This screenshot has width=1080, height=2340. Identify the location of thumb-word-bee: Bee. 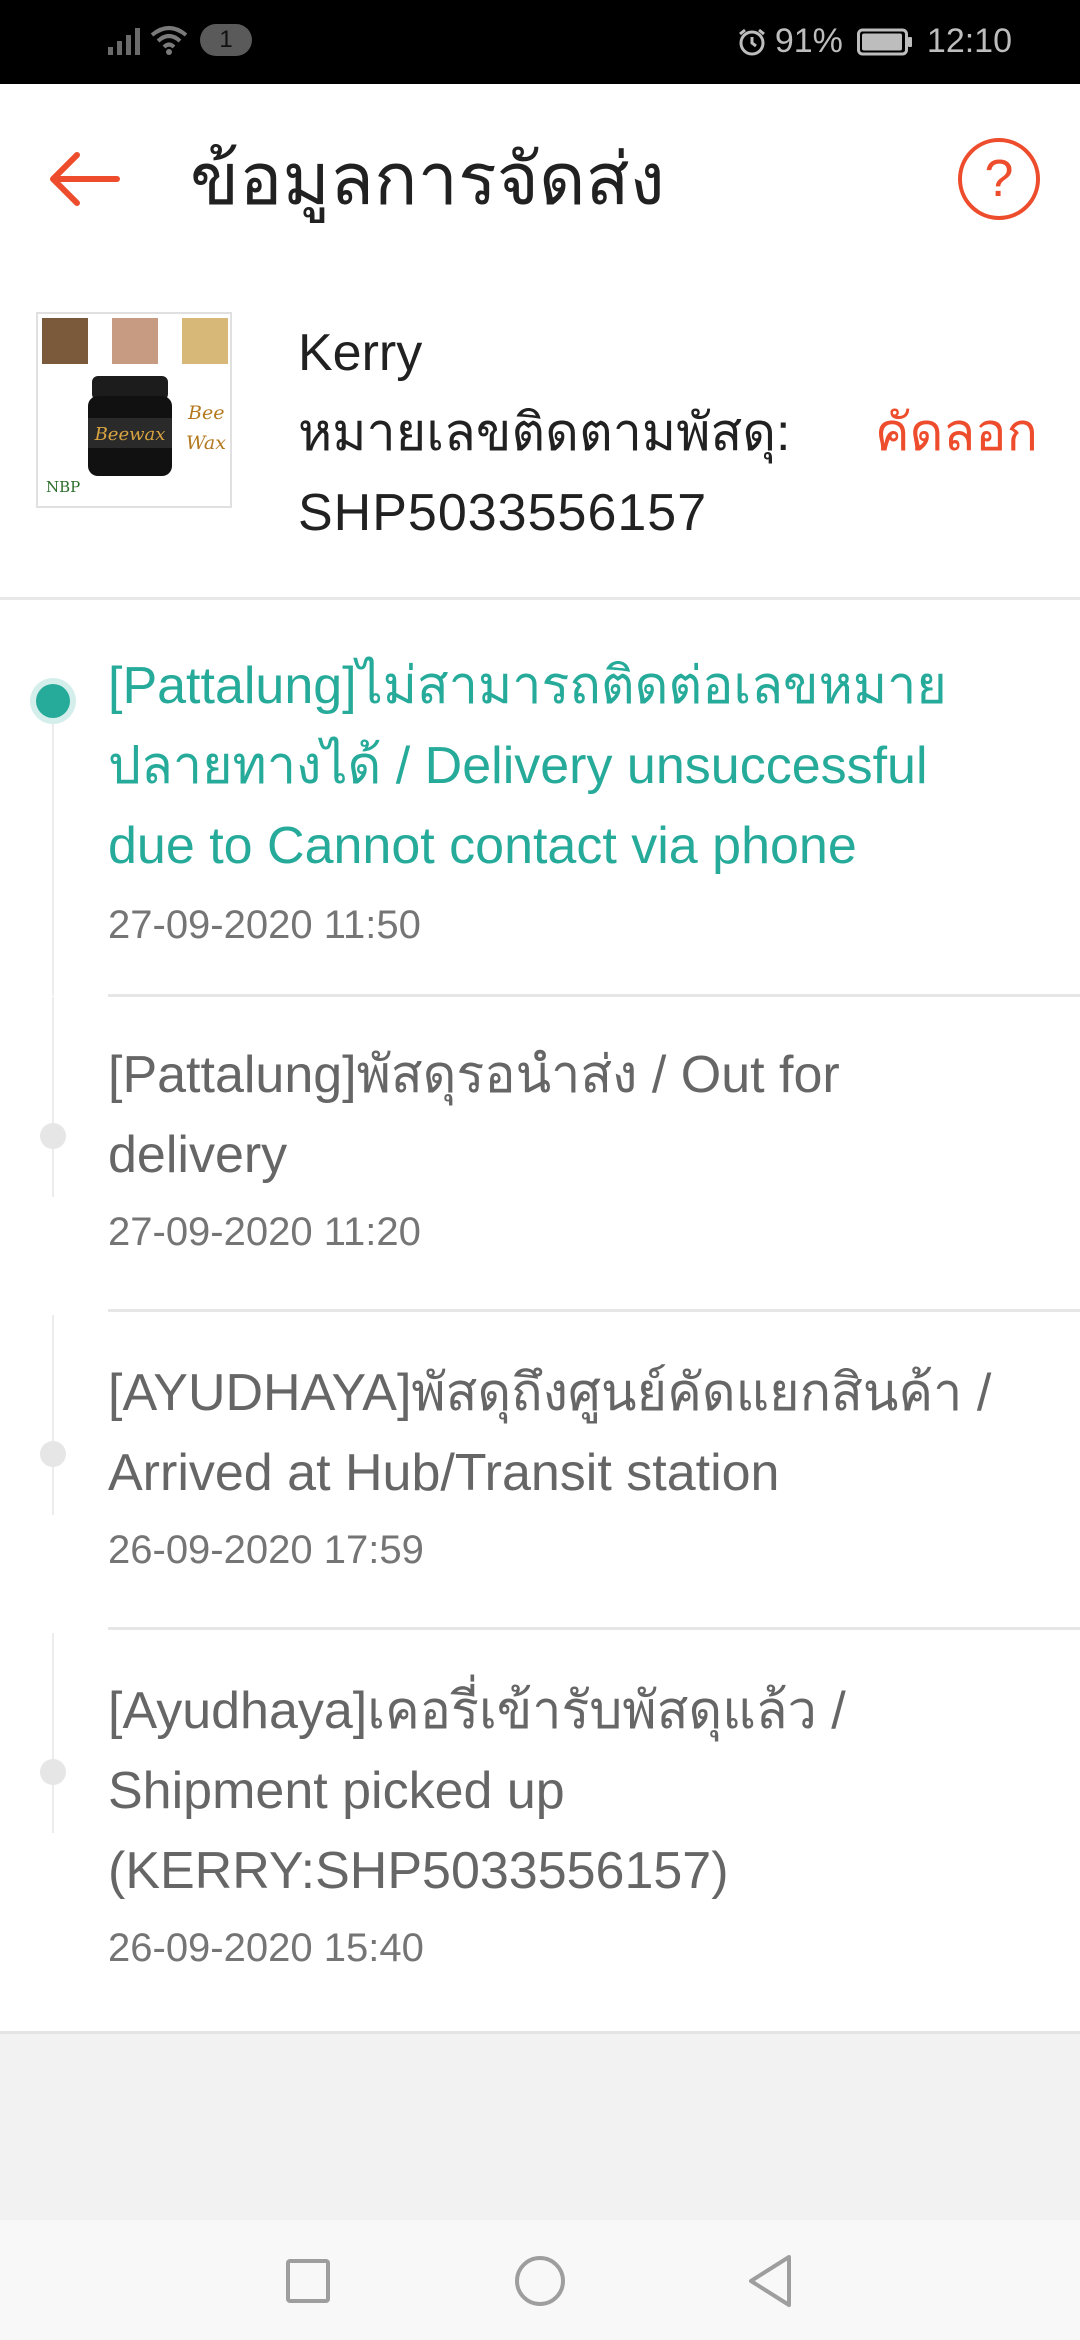
(206, 413).